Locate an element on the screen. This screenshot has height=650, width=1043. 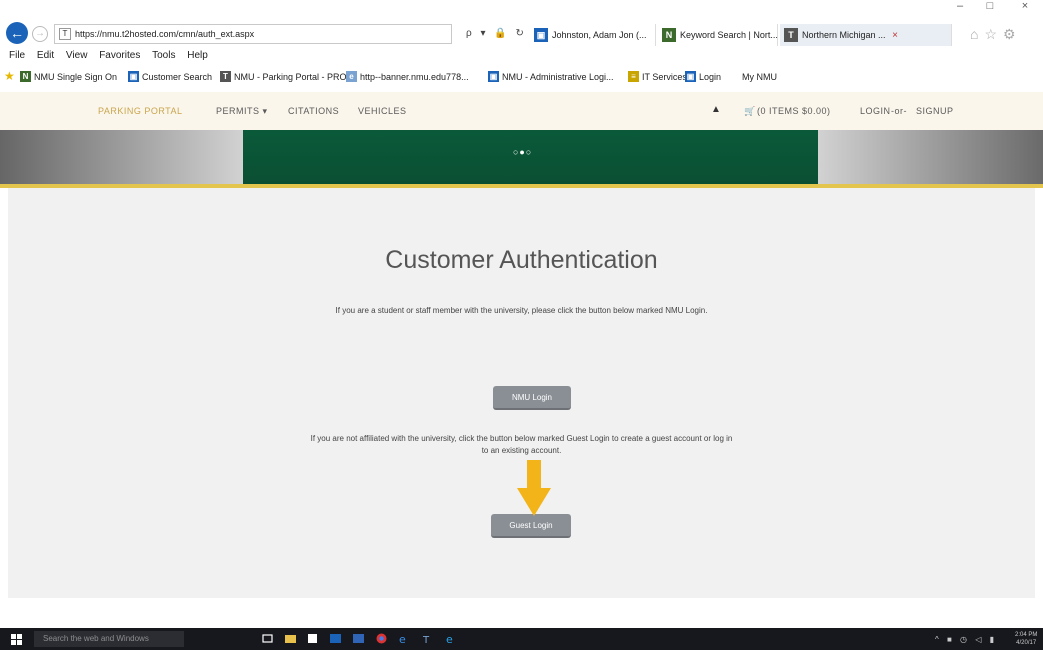
window-title-bar: – □ × is located at coordinates (521, 7).